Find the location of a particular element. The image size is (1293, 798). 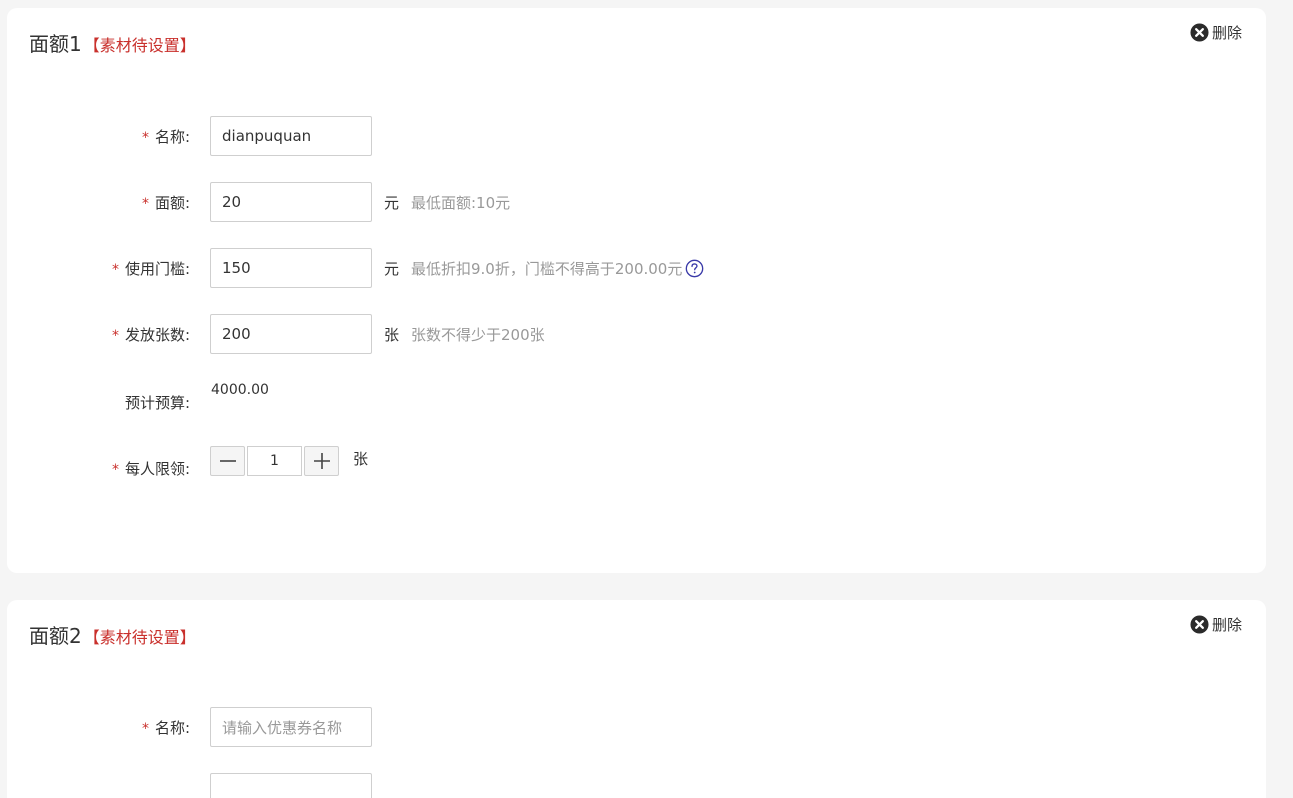

field-row-quantity: * 发放张数: 200 张 张数不得少于200张 is located at coordinates (636, 334).